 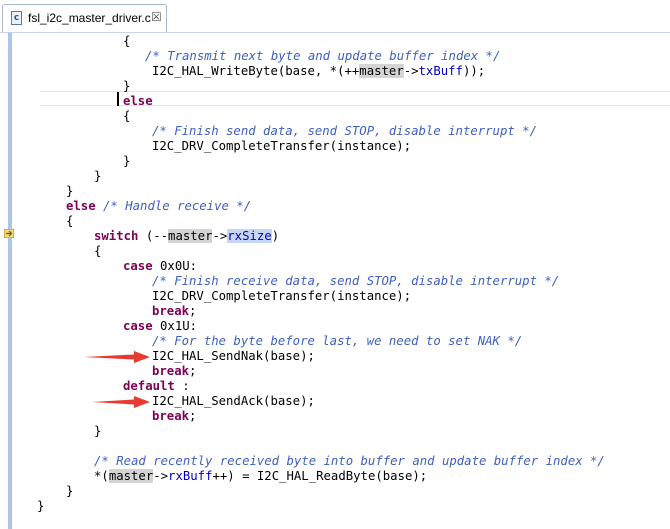 What do you see at coordinates (156, 386) in the screenshot?
I see `code-line: default :` at bounding box center [156, 386].